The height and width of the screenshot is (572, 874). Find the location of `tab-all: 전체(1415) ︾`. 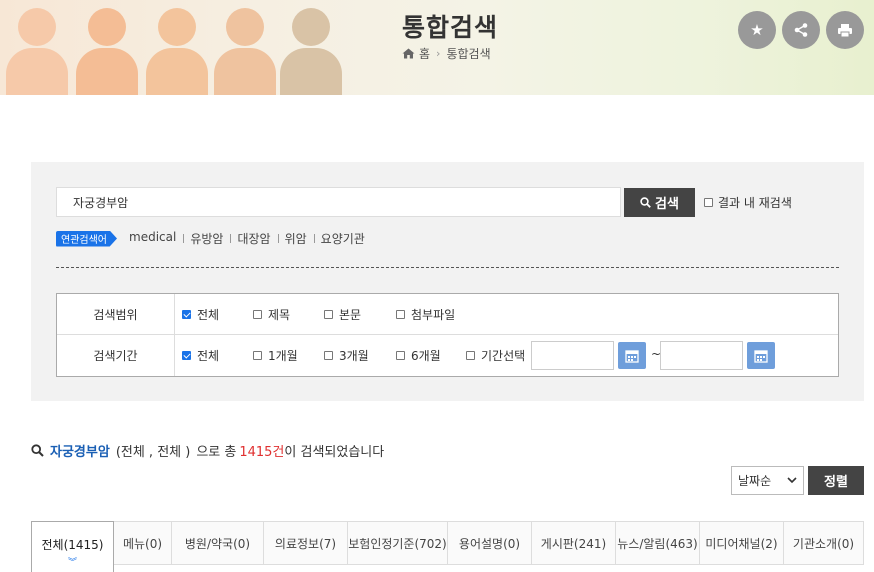

tab-all: 전체(1415) ︾ is located at coordinates (72, 546).